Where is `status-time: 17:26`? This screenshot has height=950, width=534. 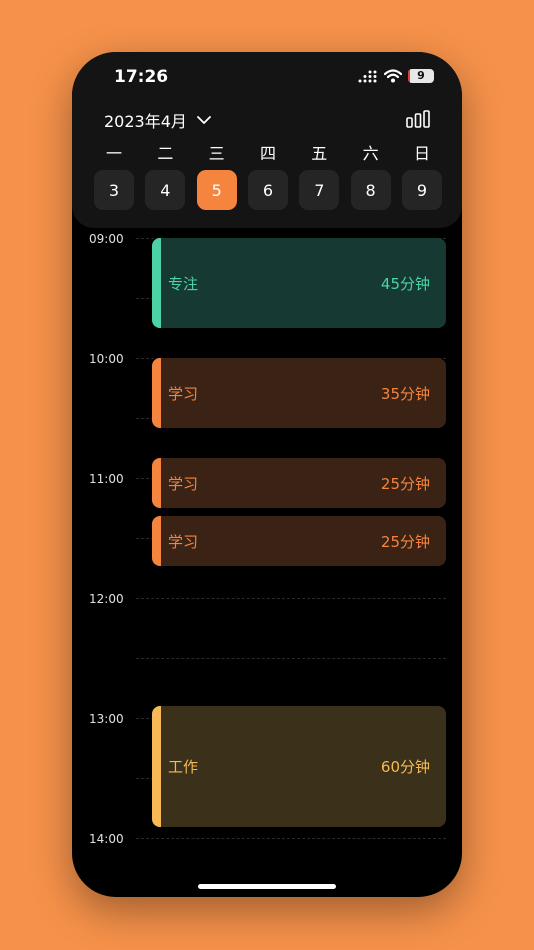 status-time: 17:26 is located at coordinates (141, 77).